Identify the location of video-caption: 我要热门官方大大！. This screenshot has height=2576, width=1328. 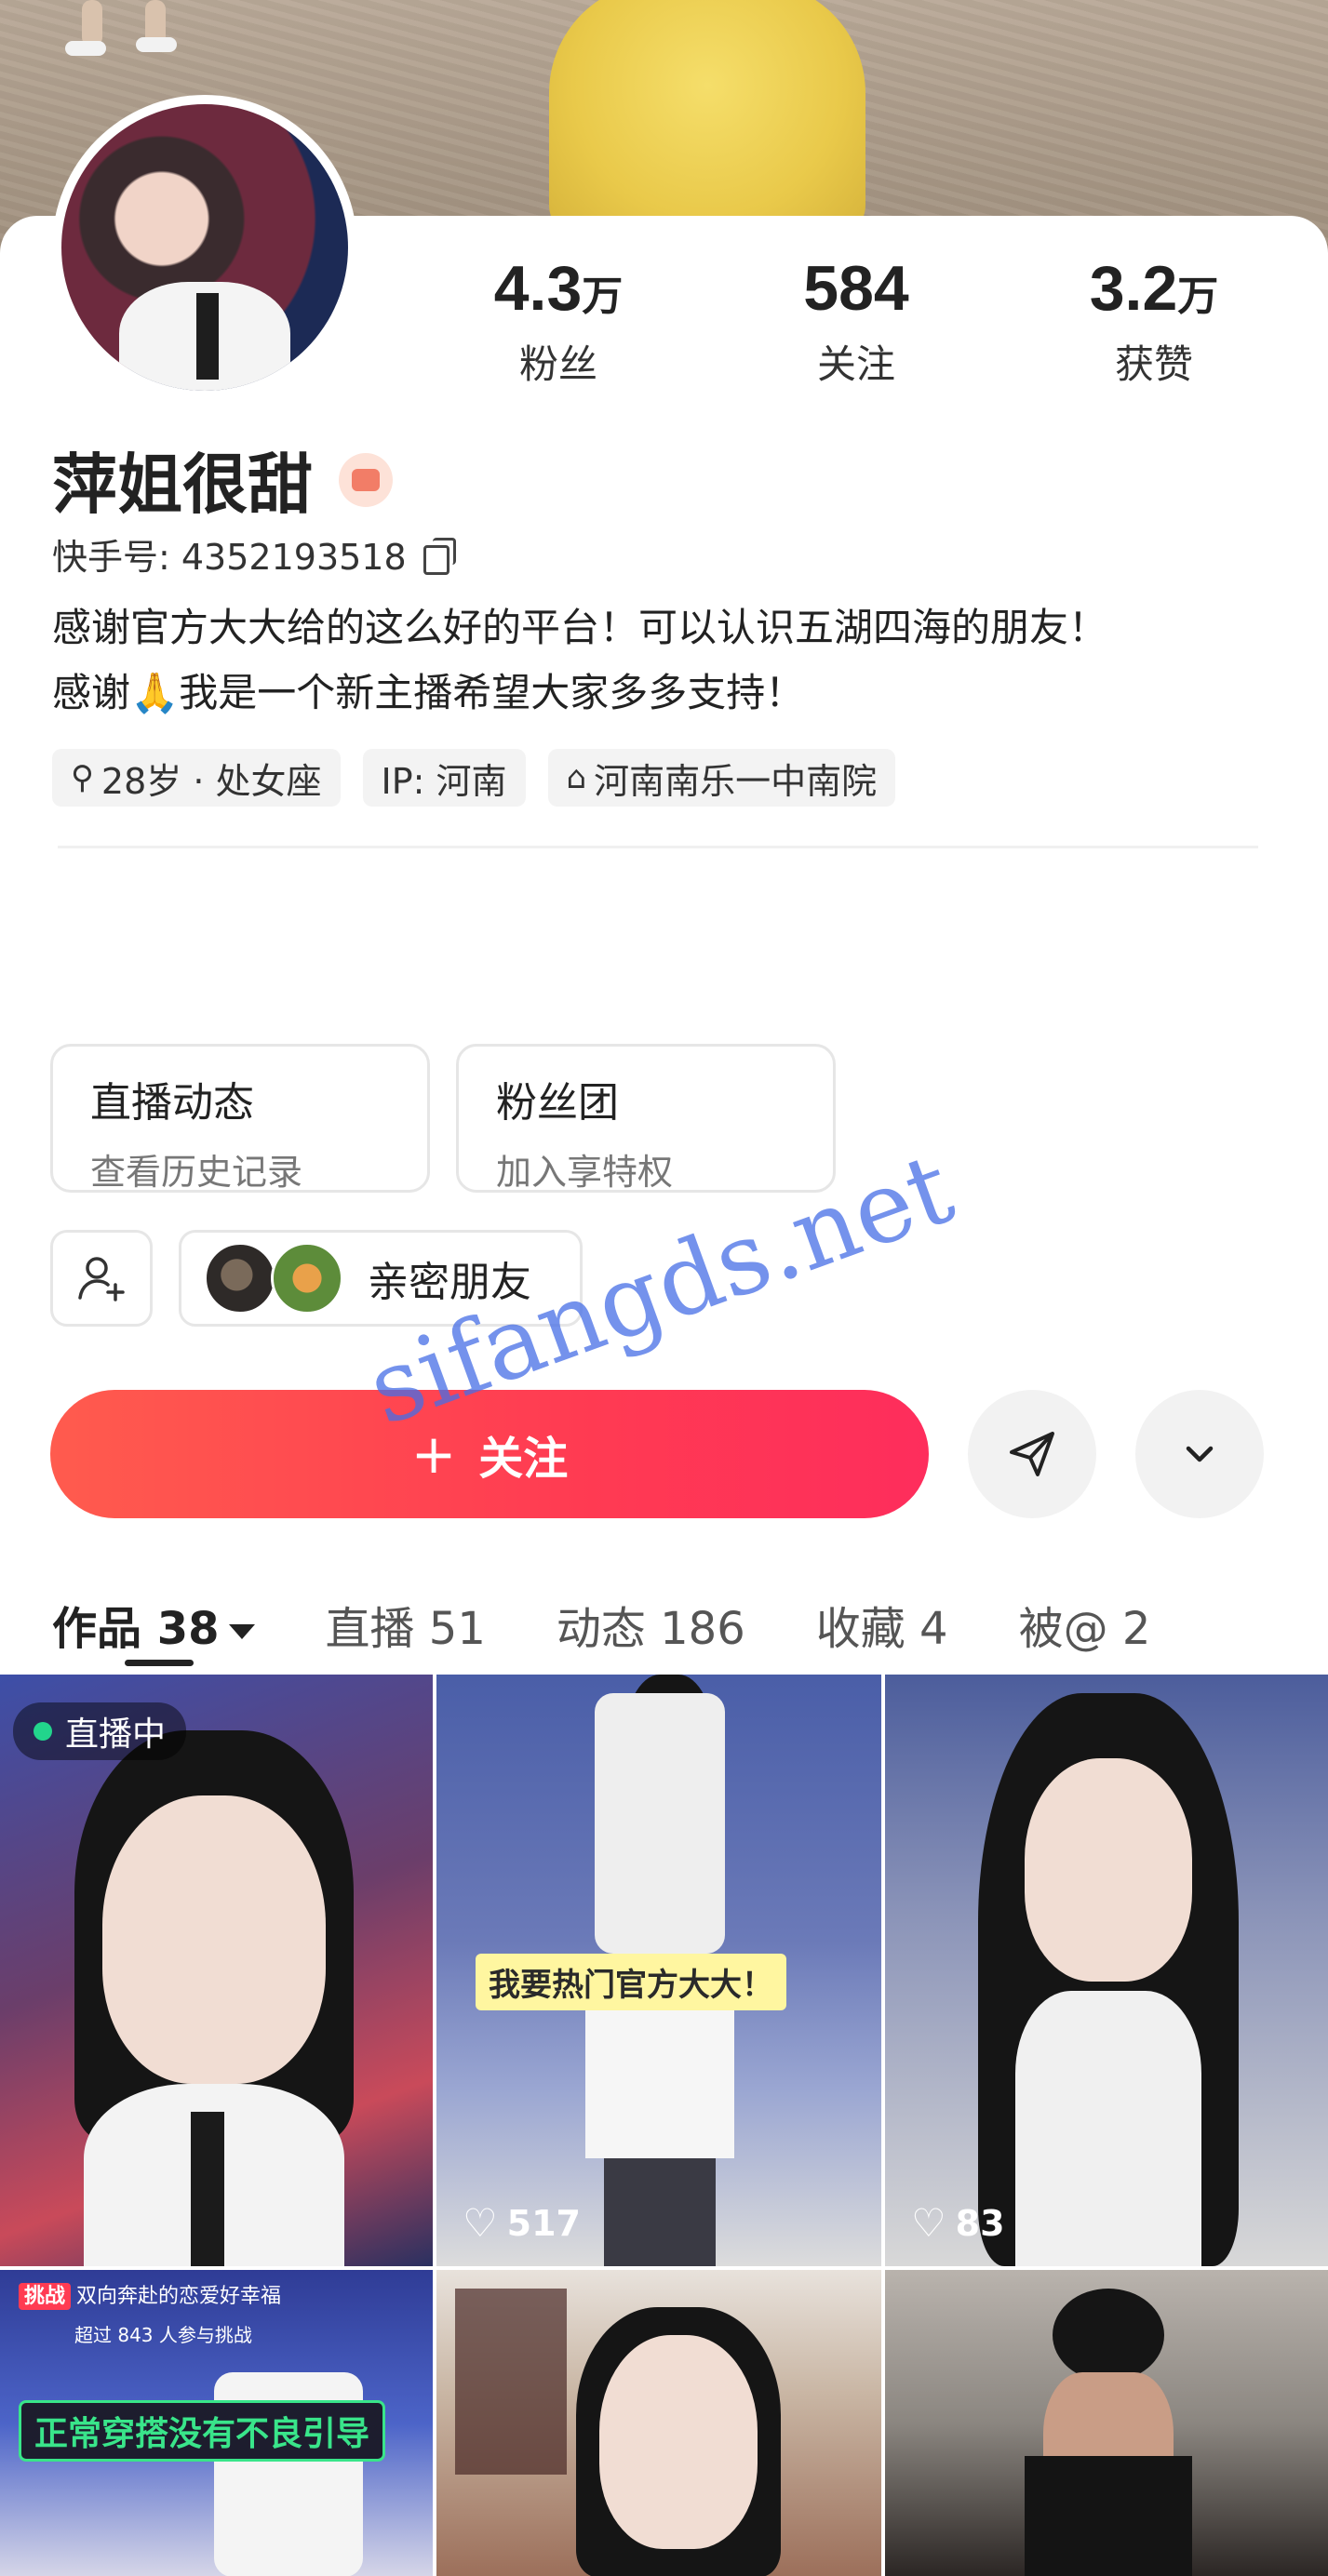
(631, 1982).